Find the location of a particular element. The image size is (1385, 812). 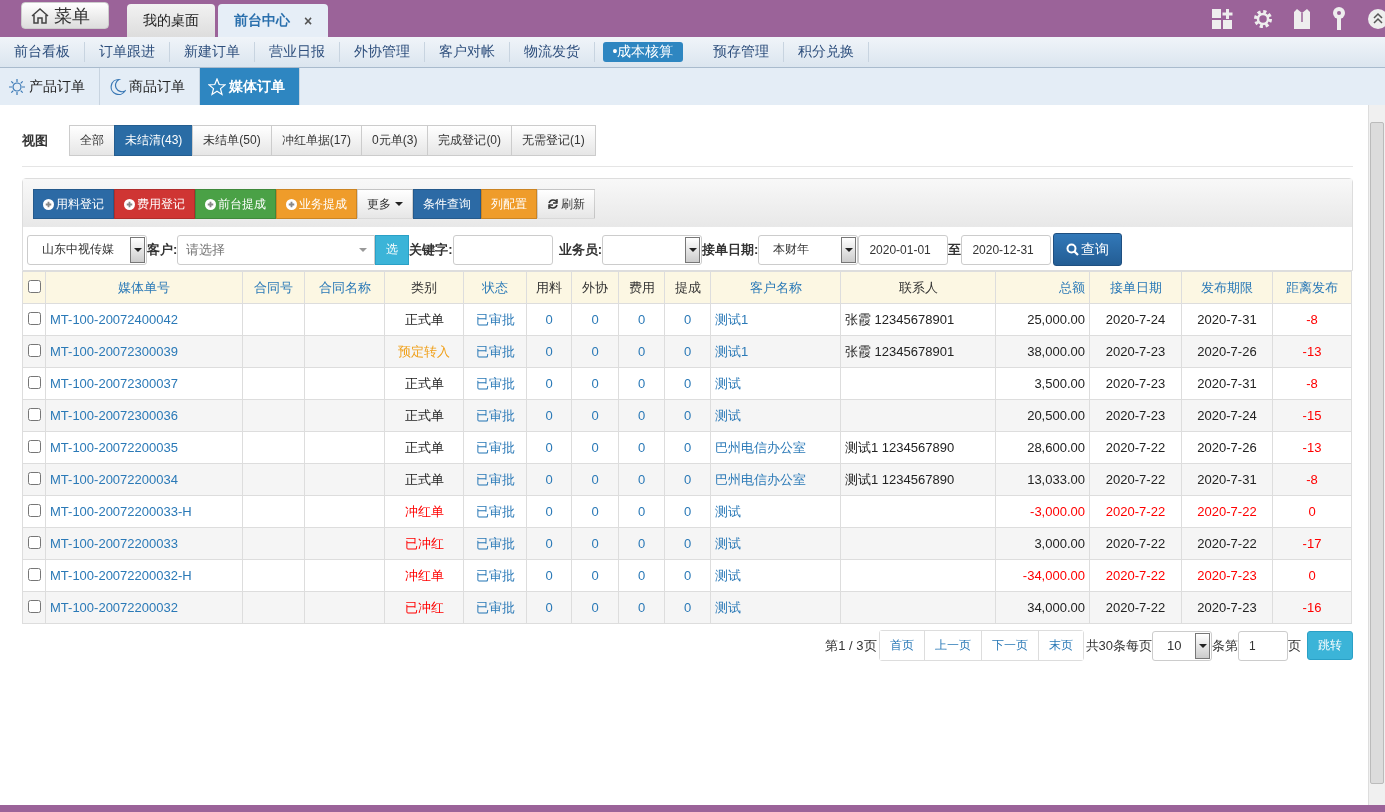

nav-item: 物流发货 is located at coordinates (552, 52).